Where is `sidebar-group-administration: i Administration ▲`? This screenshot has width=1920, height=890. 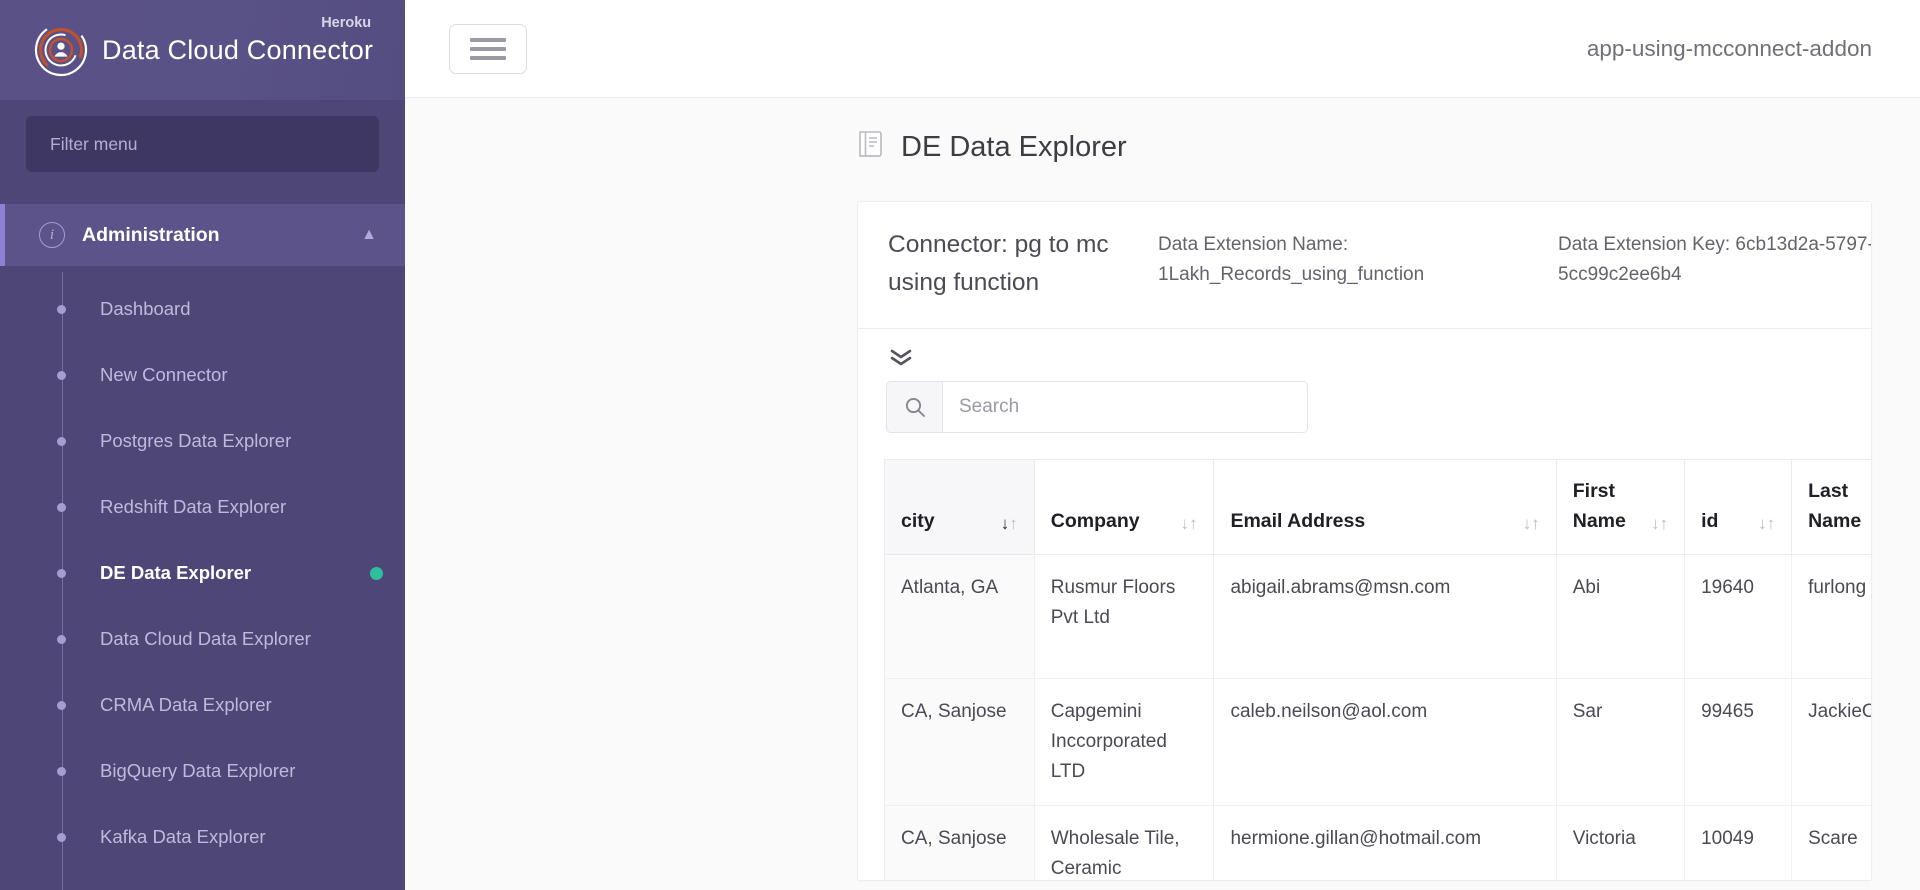
sidebar-group-administration: i Administration ▲ is located at coordinates (202, 235).